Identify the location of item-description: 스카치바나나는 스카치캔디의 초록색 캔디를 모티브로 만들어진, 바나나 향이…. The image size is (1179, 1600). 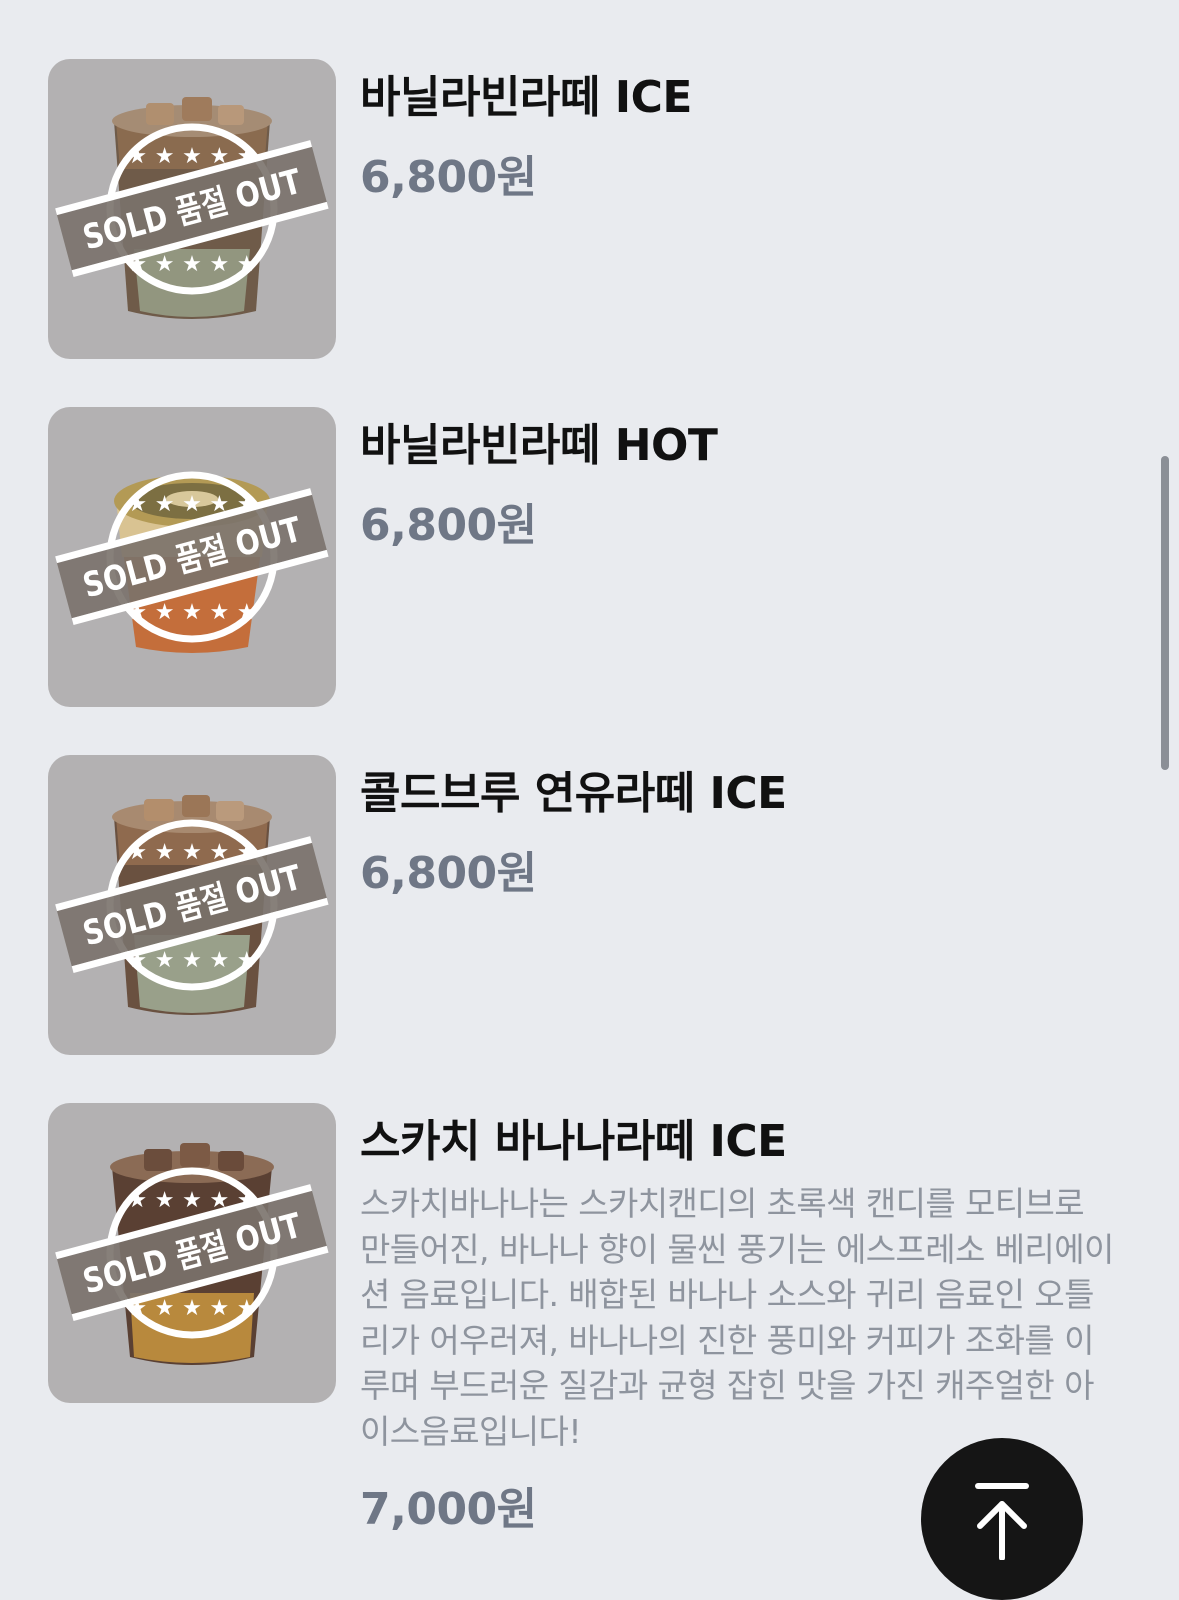
(737, 1317).